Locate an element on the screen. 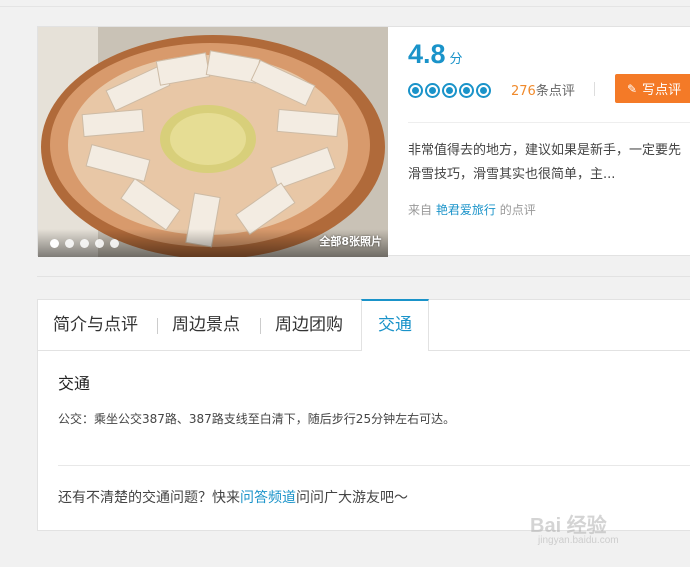  review-source: 来自 艳君爱旅行 的点评 is located at coordinates (472, 209).